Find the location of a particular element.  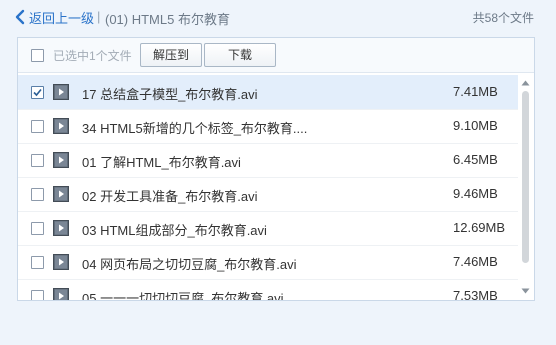

vertical-scrollbar is located at coordinates (525, 187).